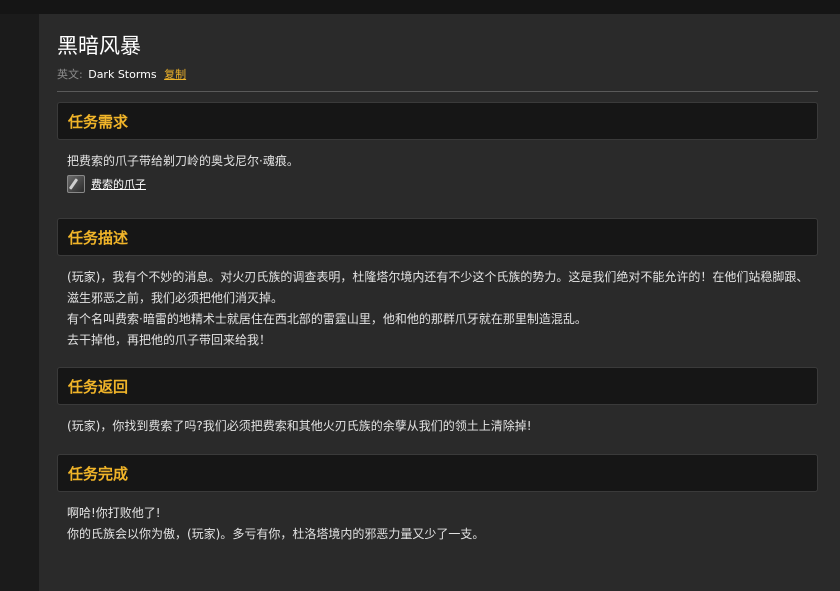 Image resolution: width=840 pixels, height=591 pixels. I want to click on section-title-completion: 任务完成, so click(98, 473).